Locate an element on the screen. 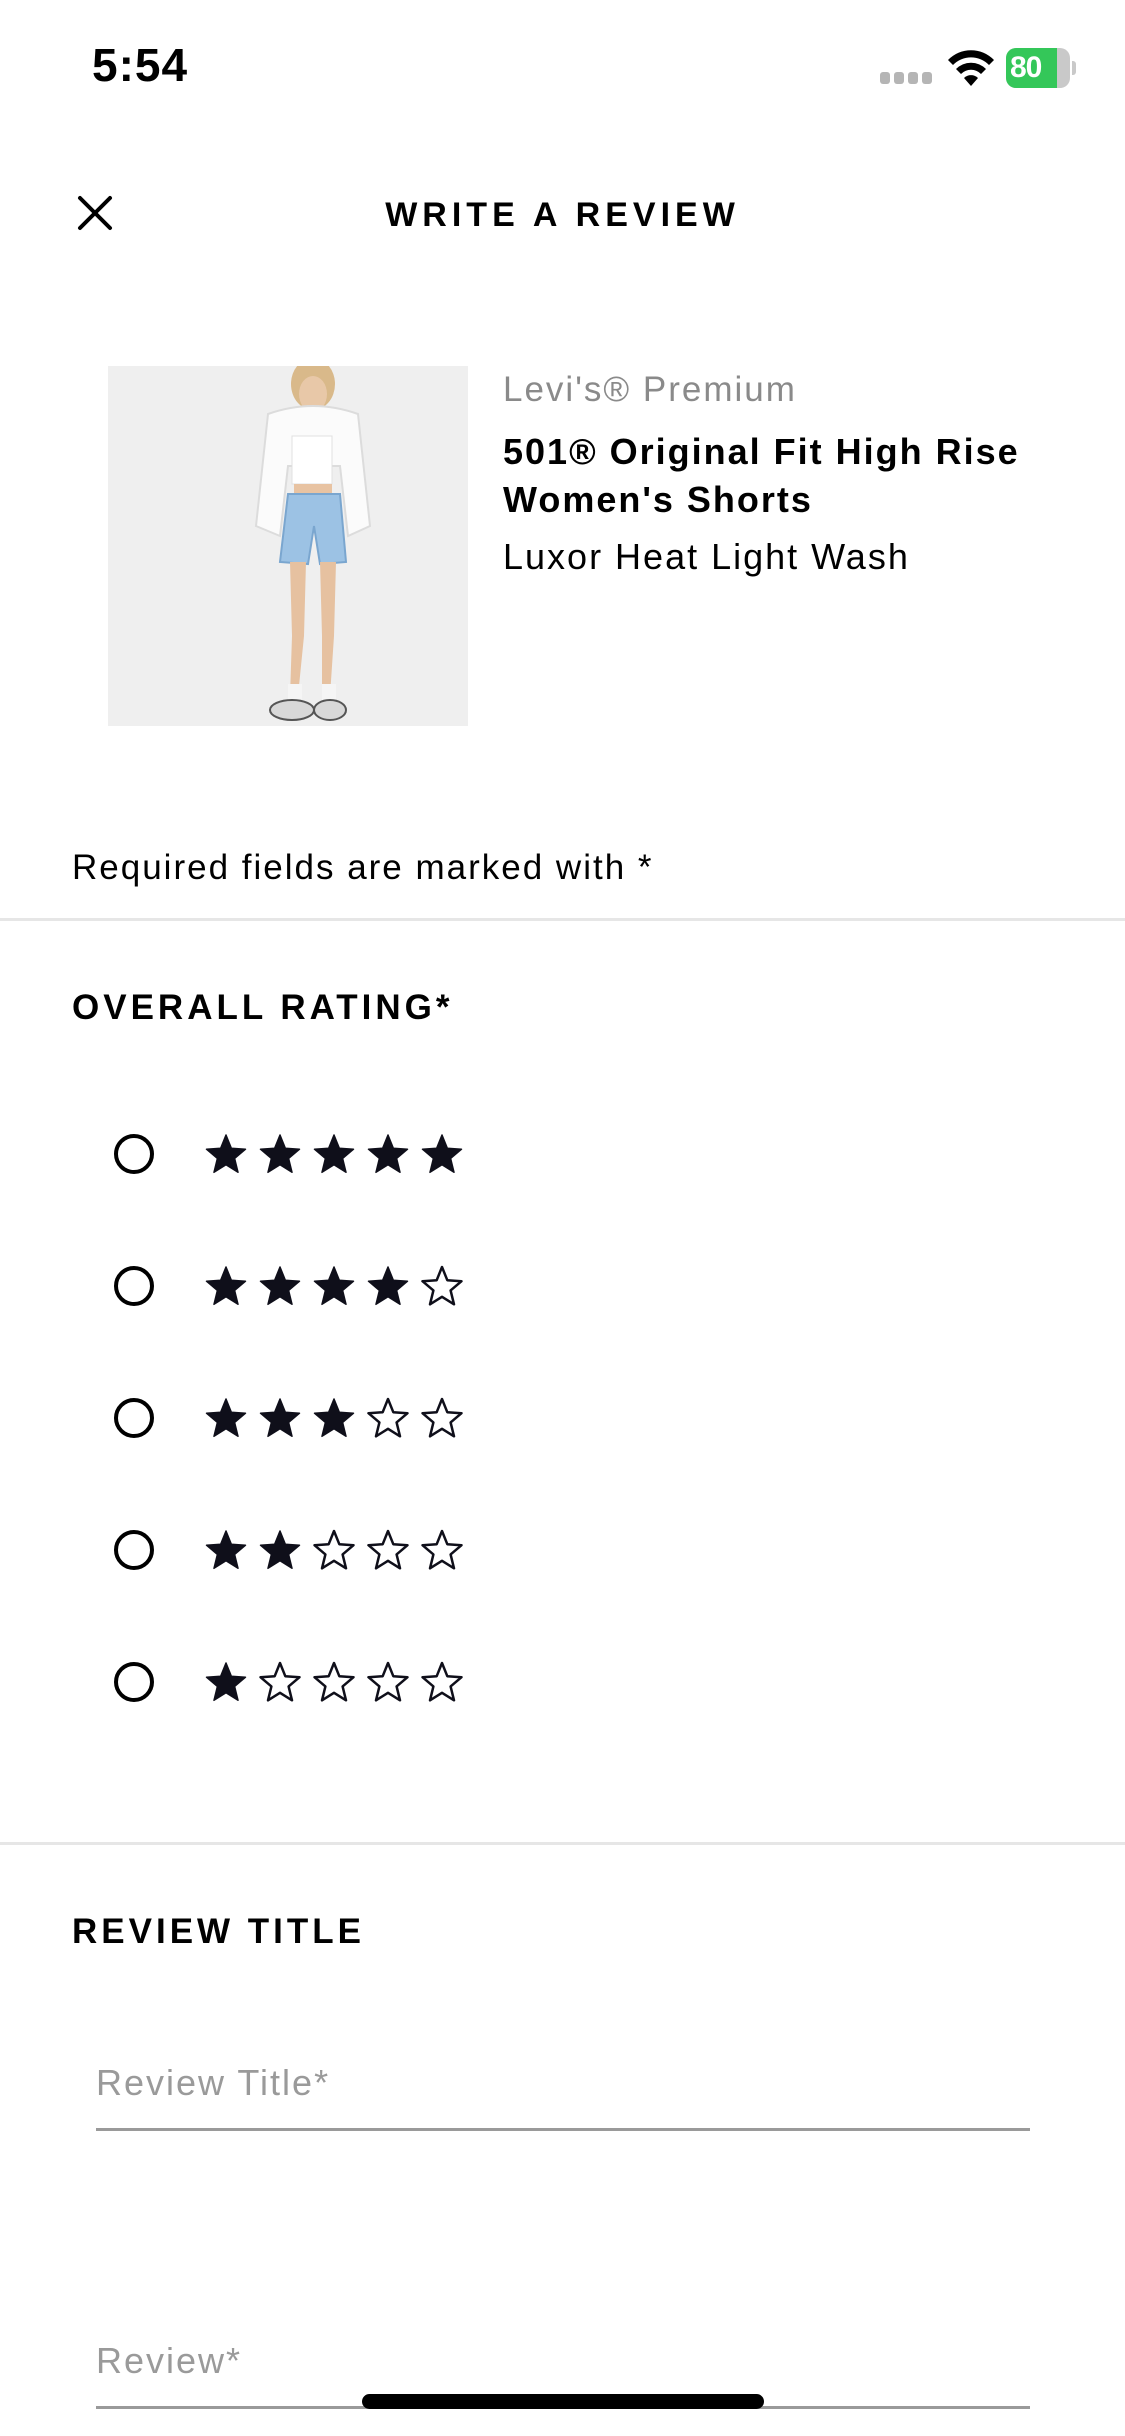 The image size is (1125, 2436). home-indicator is located at coordinates (563, 2401).